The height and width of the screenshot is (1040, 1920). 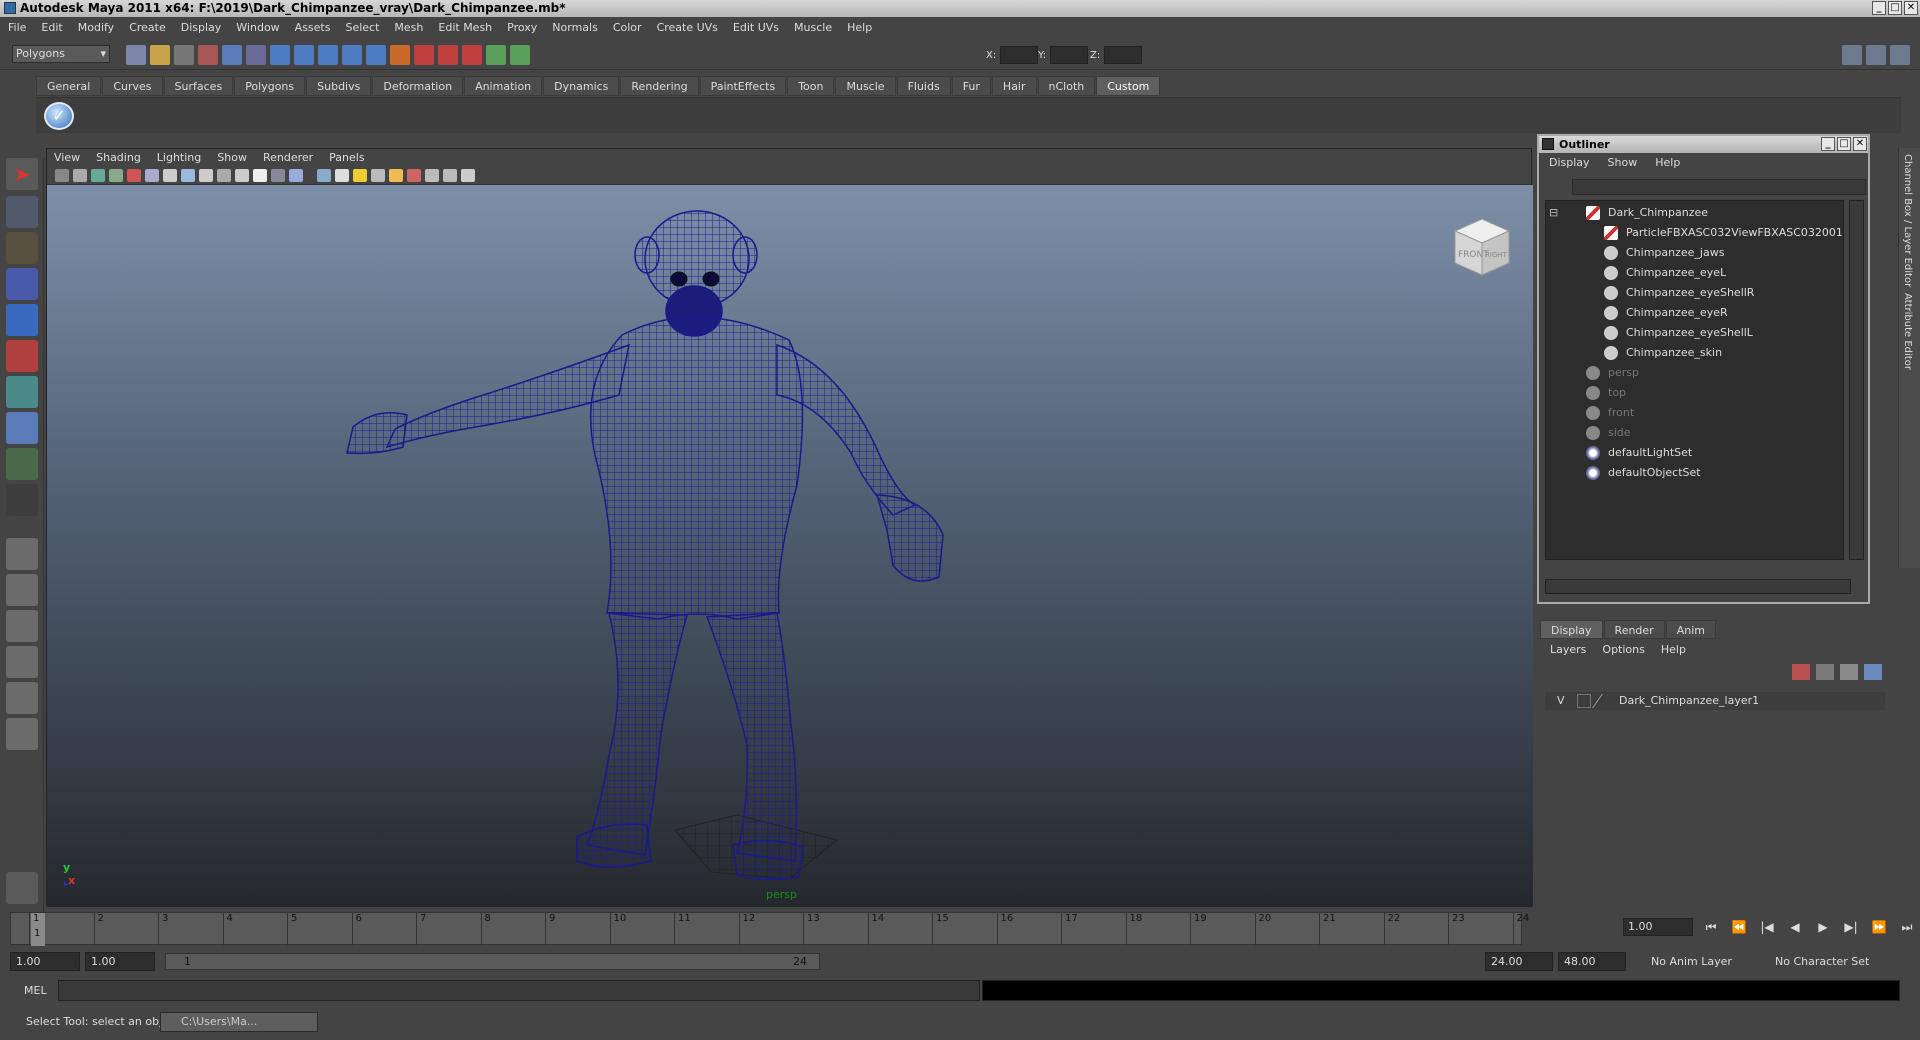 I want to click on persp-graph-layout-icon, so click(x=22, y=662).